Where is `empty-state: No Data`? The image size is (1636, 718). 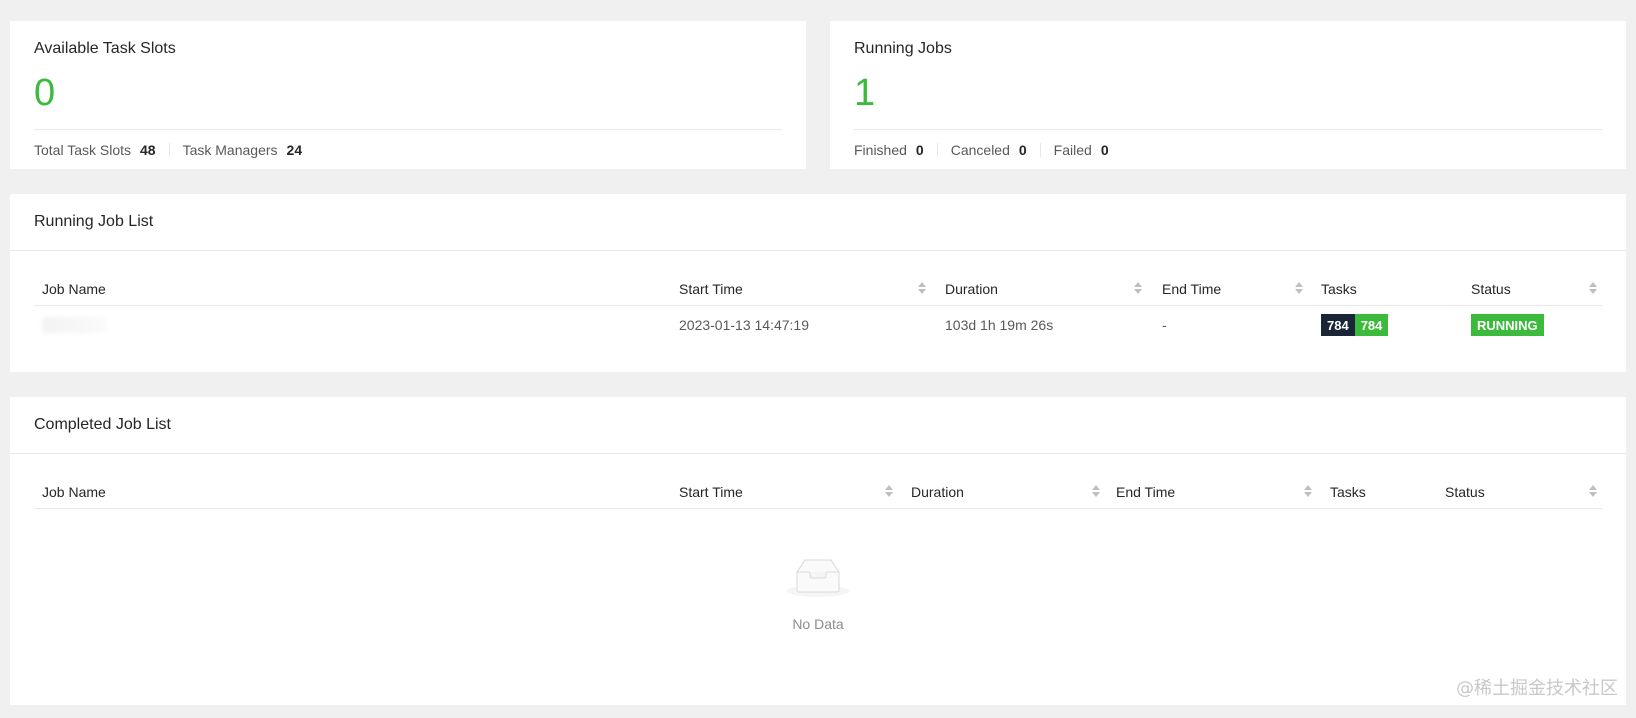
empty-state: No Data is located at coordinates (818, 594).